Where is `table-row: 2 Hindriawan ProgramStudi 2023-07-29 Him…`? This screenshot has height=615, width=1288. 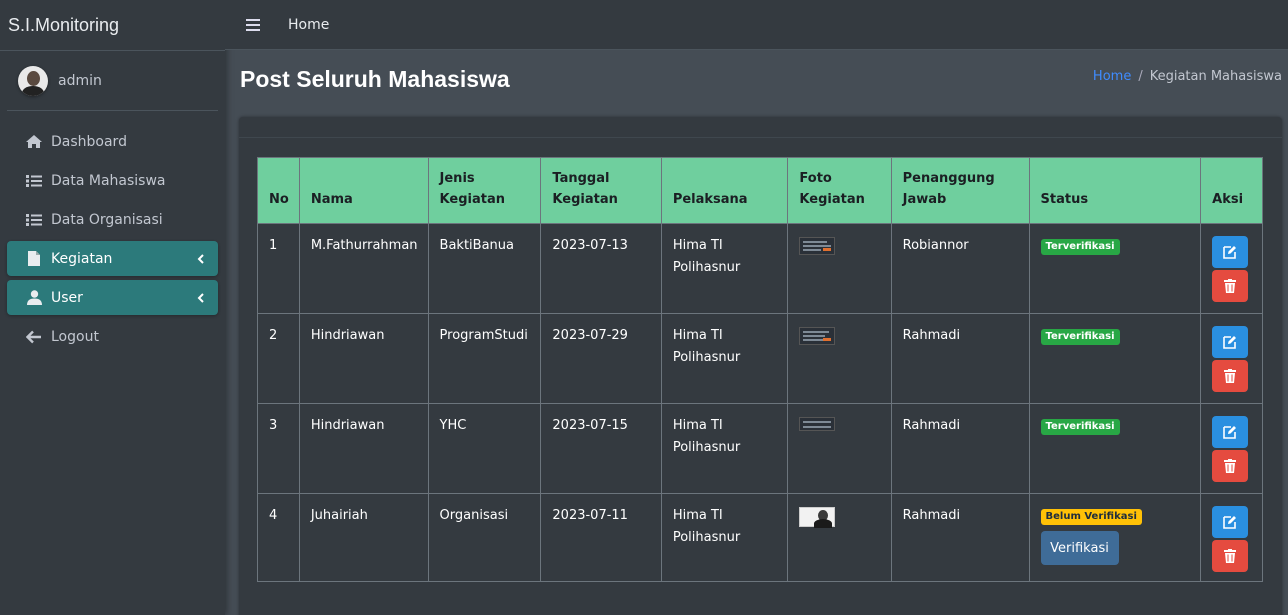
table-row: 2 Hindriawan ProgramStudi 2023-07-29 Him… is located at coordinates (760, 358).